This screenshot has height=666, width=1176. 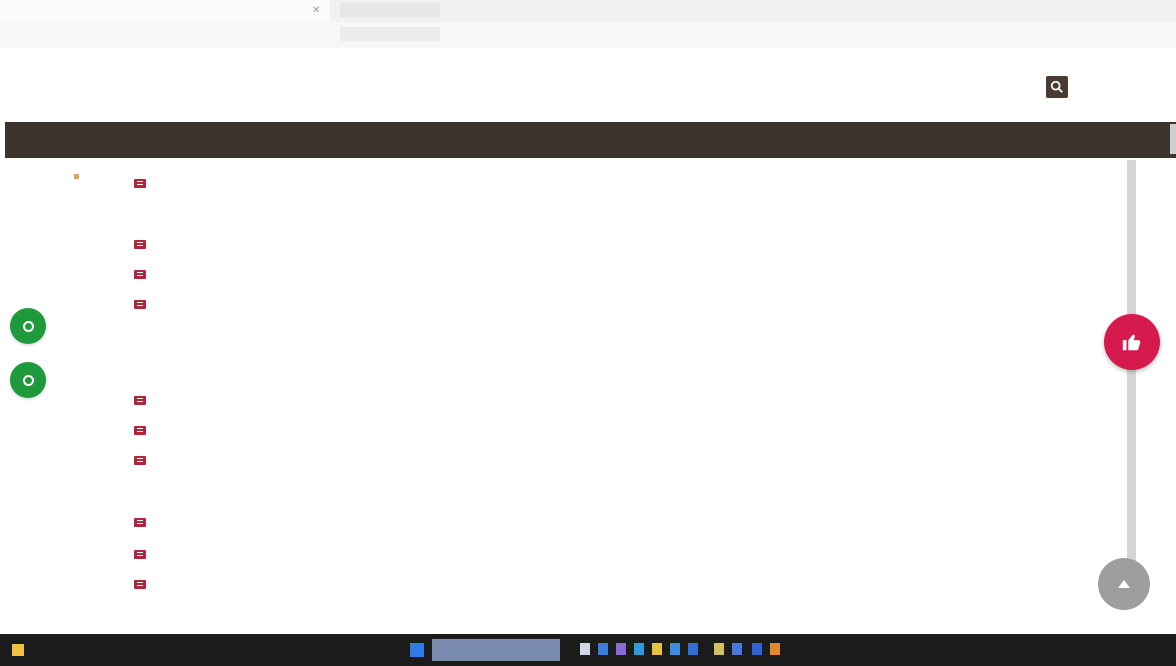 I want to click on tree-bullet-icon, so click(x=76, y=176).